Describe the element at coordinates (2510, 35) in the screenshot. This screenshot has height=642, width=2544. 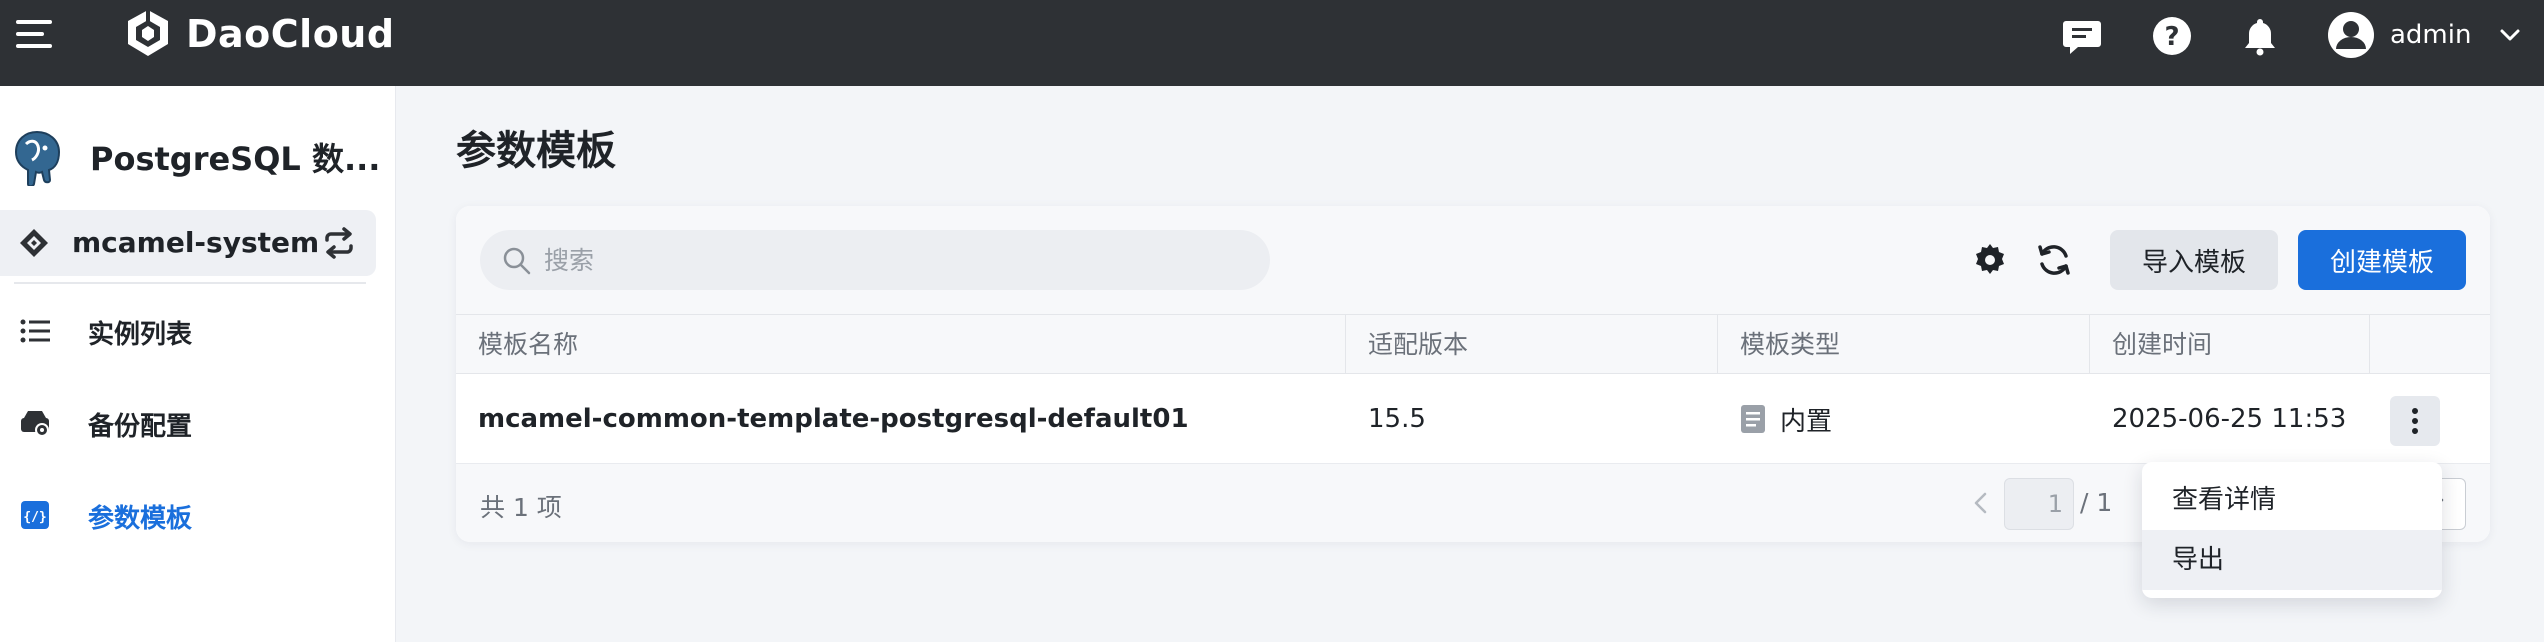
I see `chevron-down-icon` at that location.